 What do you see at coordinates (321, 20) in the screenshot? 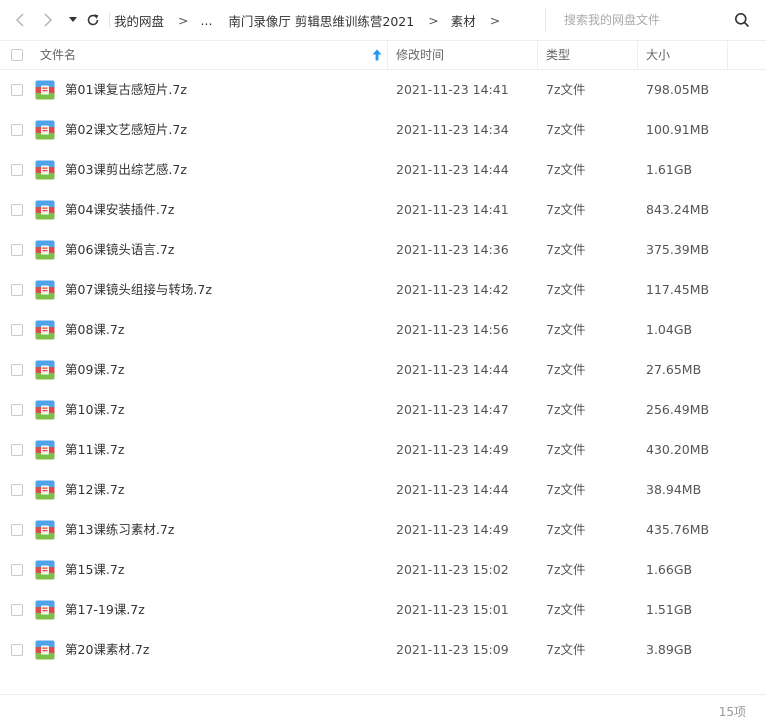
I see `breadcrumb-item-course-folder: 南门录像厅 剪辑思维训练营2021` at bounding box center [321, 20].